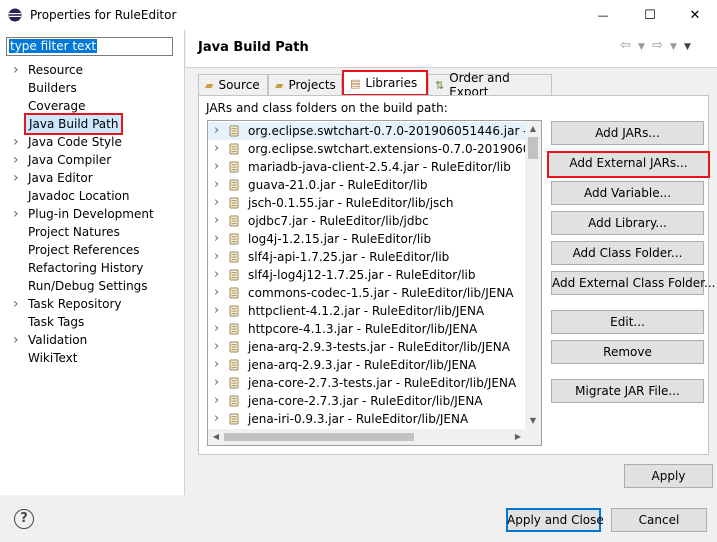 The image size is (717, 542). What do you see at coordinates (90, 196) in the screenshot?
I see `tree-item: Javadoc Location` at bounding box center [90, 196].